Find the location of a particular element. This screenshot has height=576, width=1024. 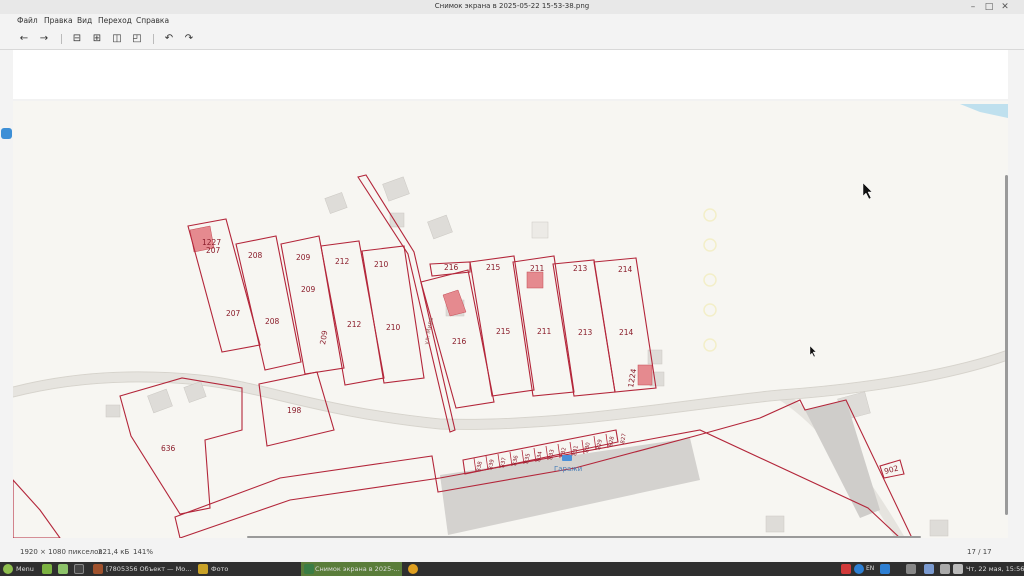

garage-marker-icon is located at coordinates (567, 458).